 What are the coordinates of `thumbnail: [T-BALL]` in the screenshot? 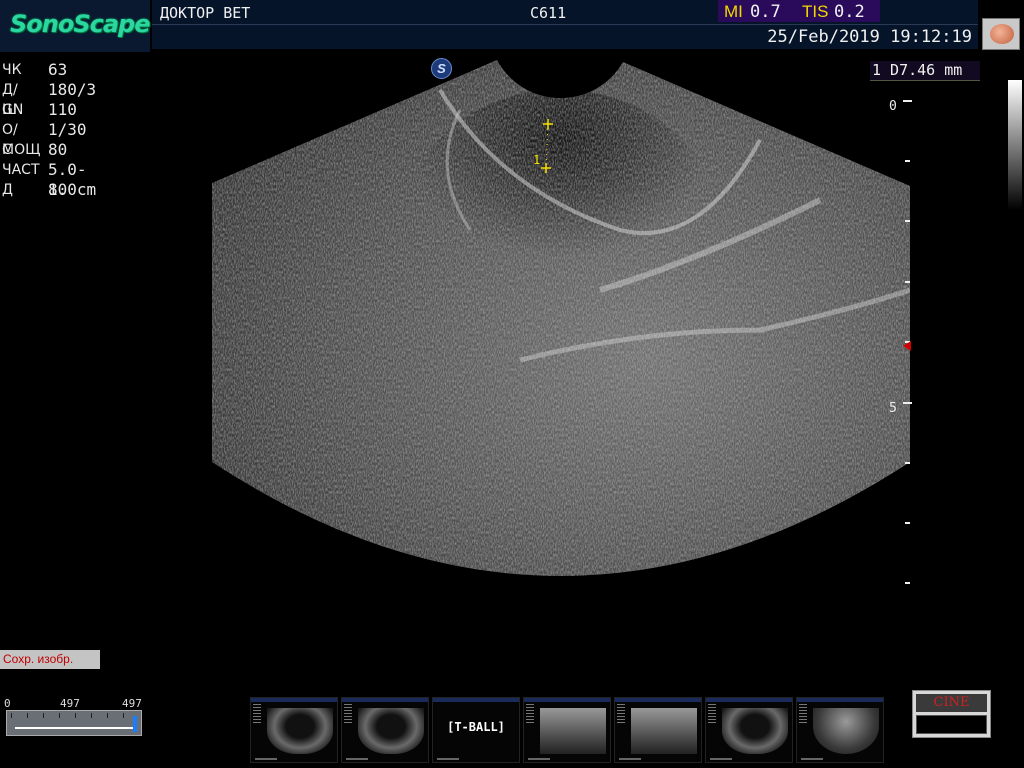 It's located at (476, 730).